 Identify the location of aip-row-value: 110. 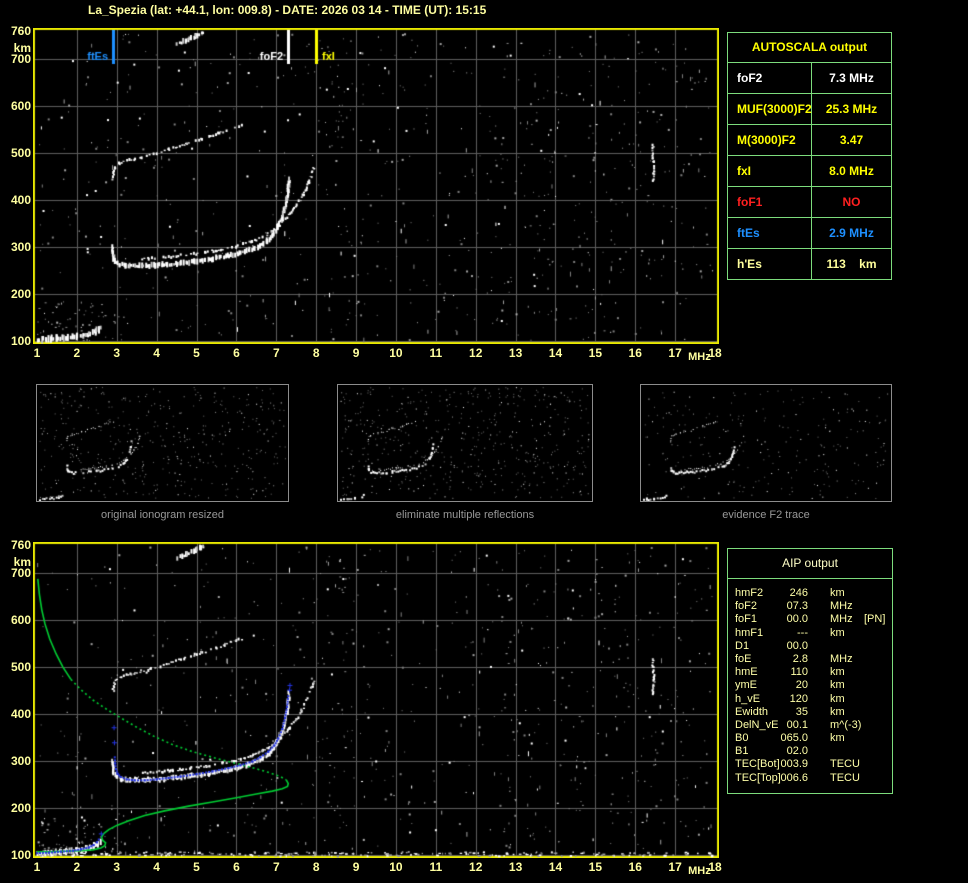
(799, 672).